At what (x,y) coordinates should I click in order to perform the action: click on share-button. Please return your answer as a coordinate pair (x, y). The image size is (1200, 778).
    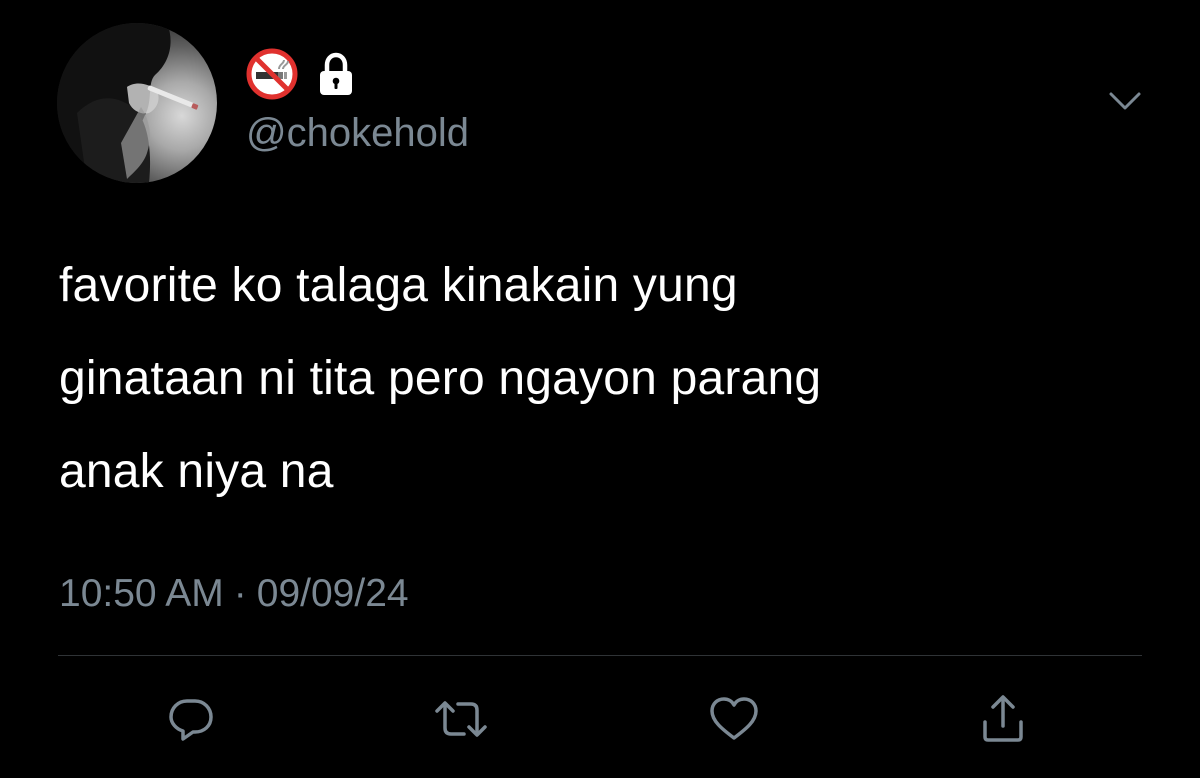
    Looking at the image, I should click on (1003, 719).